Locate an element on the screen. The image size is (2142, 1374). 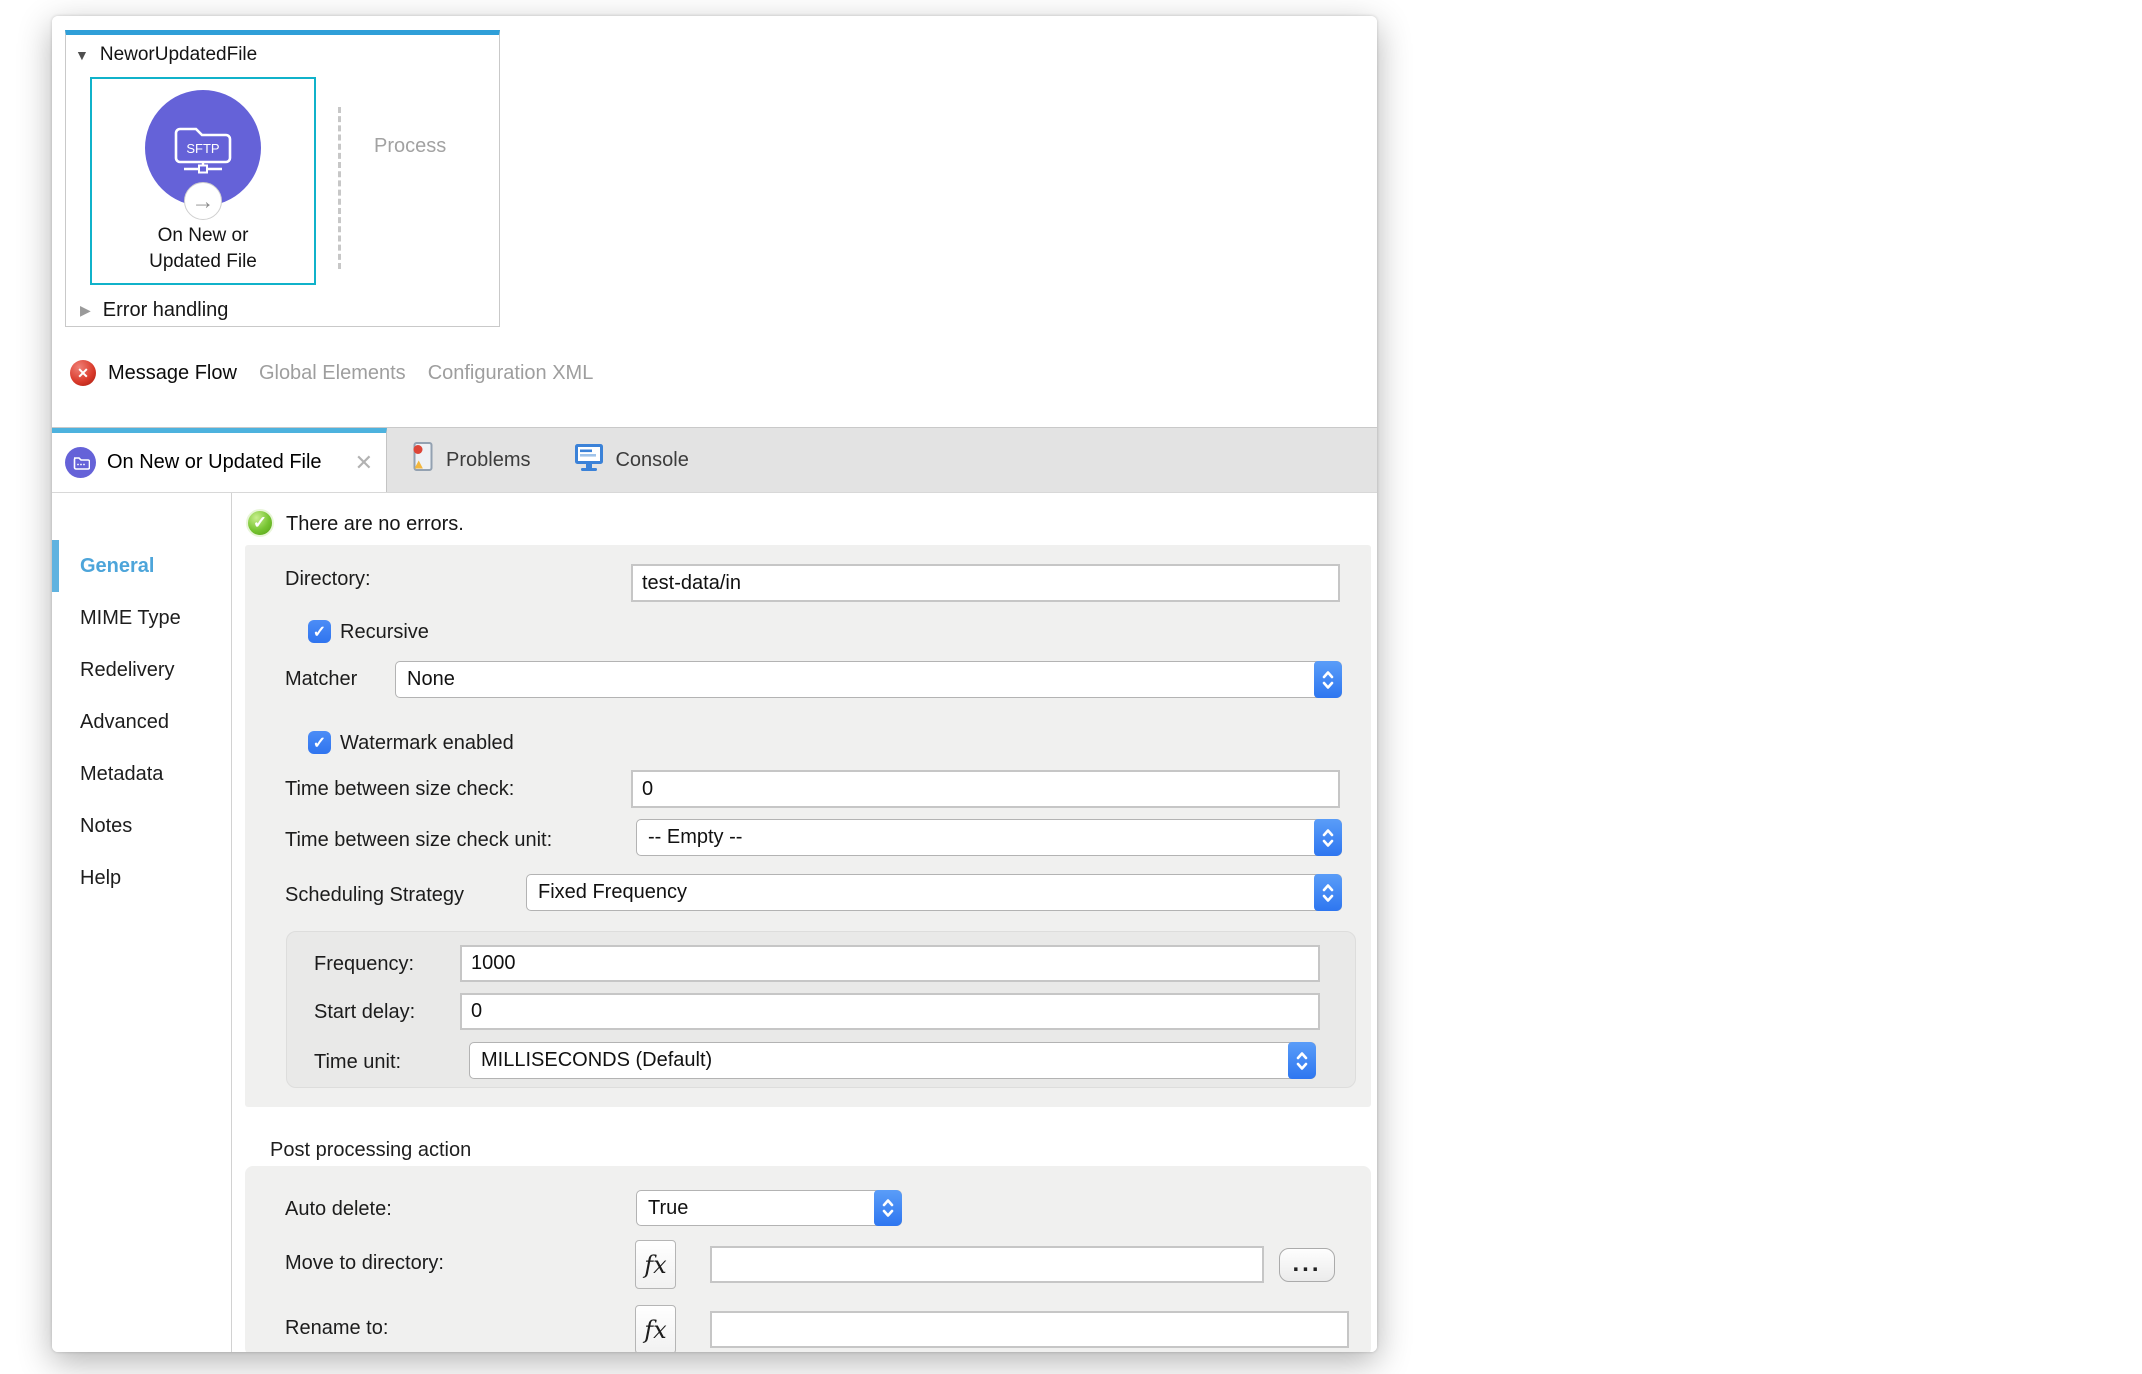
flow-section-divider is located at coordinates (339, 188).